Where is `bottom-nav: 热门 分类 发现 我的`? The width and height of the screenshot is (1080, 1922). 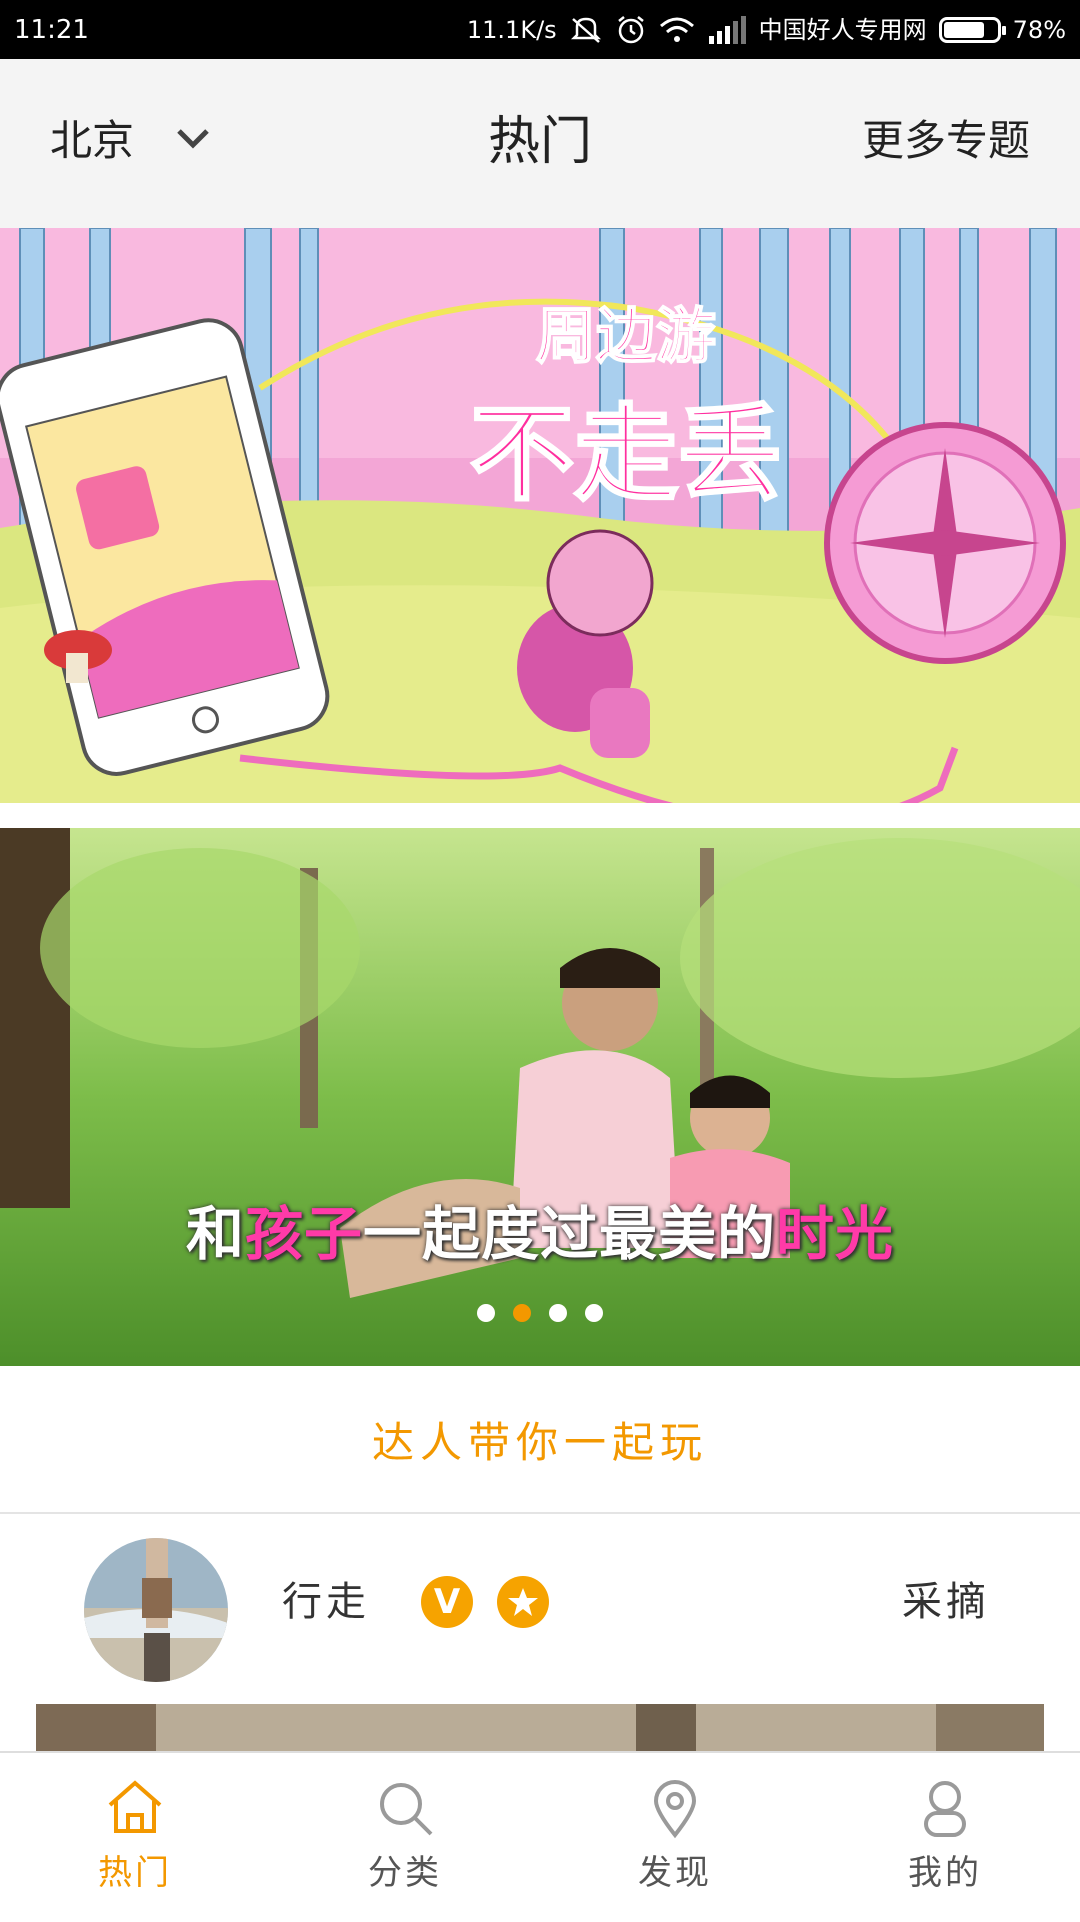 bottom-nav: 热门 分类 发现 我的 is located at coordinates (540, 1836).